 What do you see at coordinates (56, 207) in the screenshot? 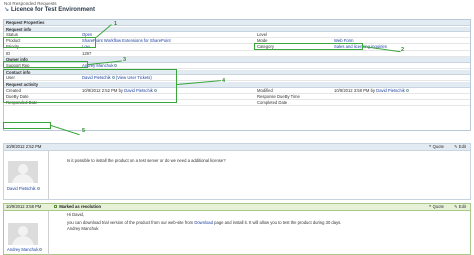
I see `check-icon` at bounding box center [56, 207].